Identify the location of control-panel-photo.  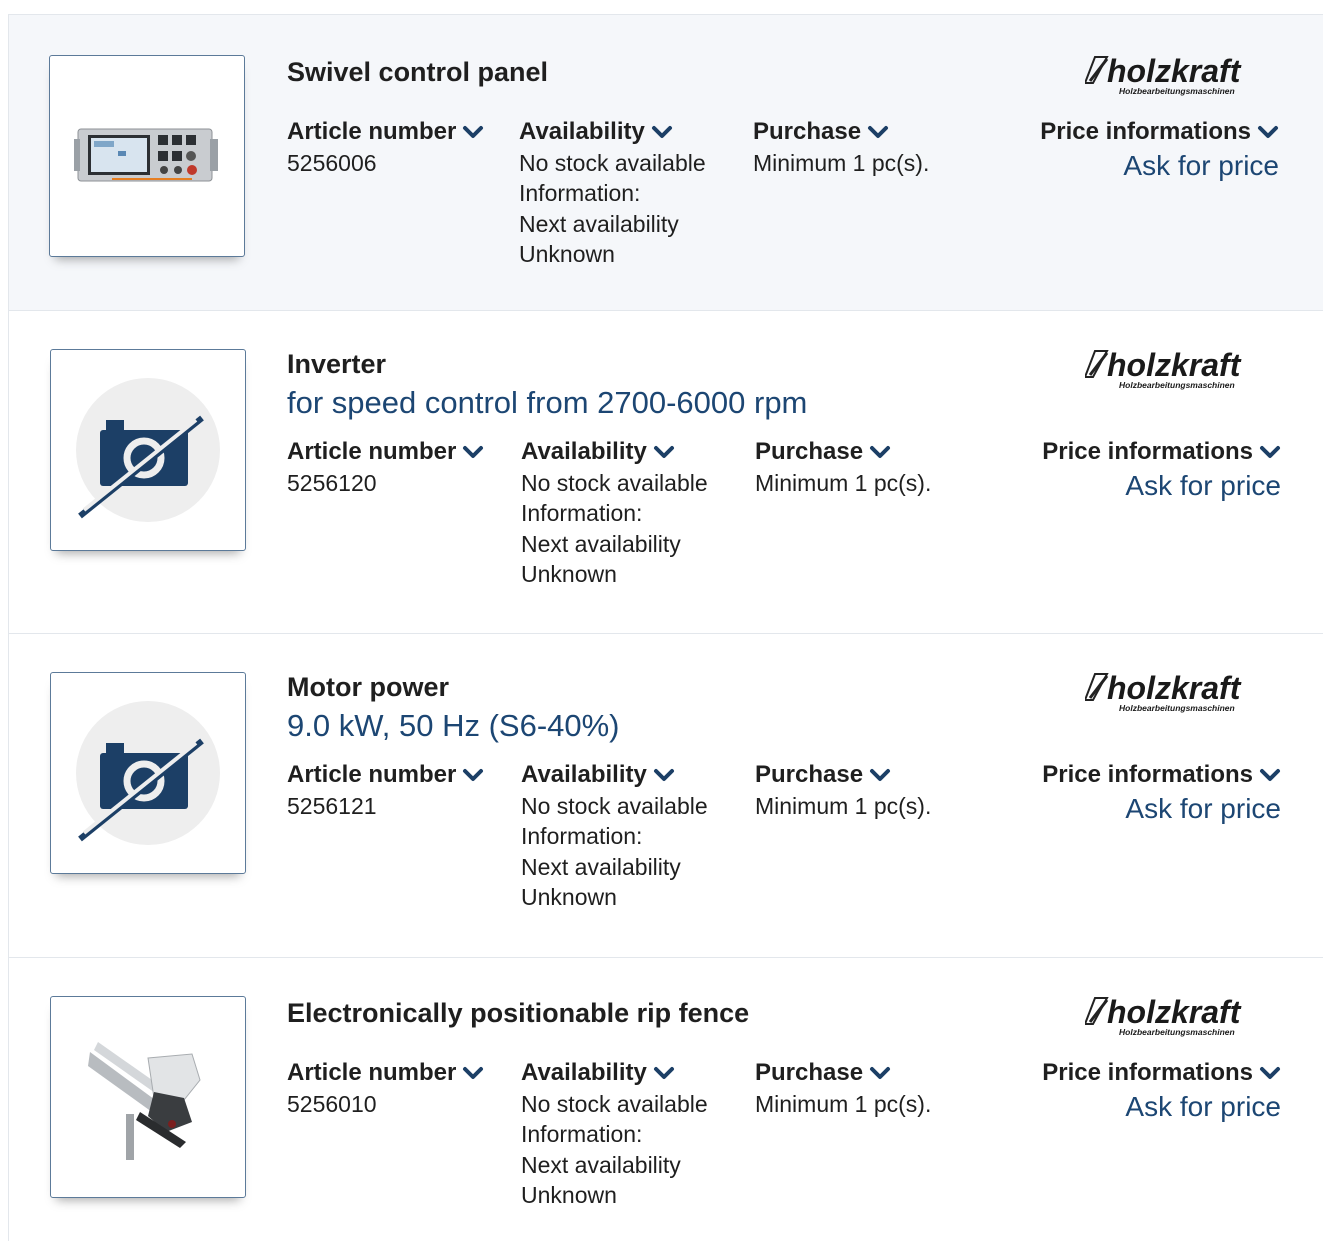
(146, 155).